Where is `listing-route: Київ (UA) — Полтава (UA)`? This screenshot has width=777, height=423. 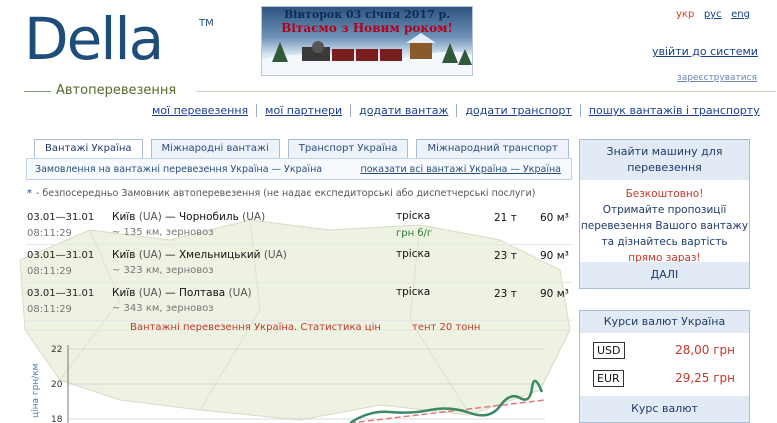
listing-route: Київ (UA) — Полтава (UA) is located at coordinates (182, 293).